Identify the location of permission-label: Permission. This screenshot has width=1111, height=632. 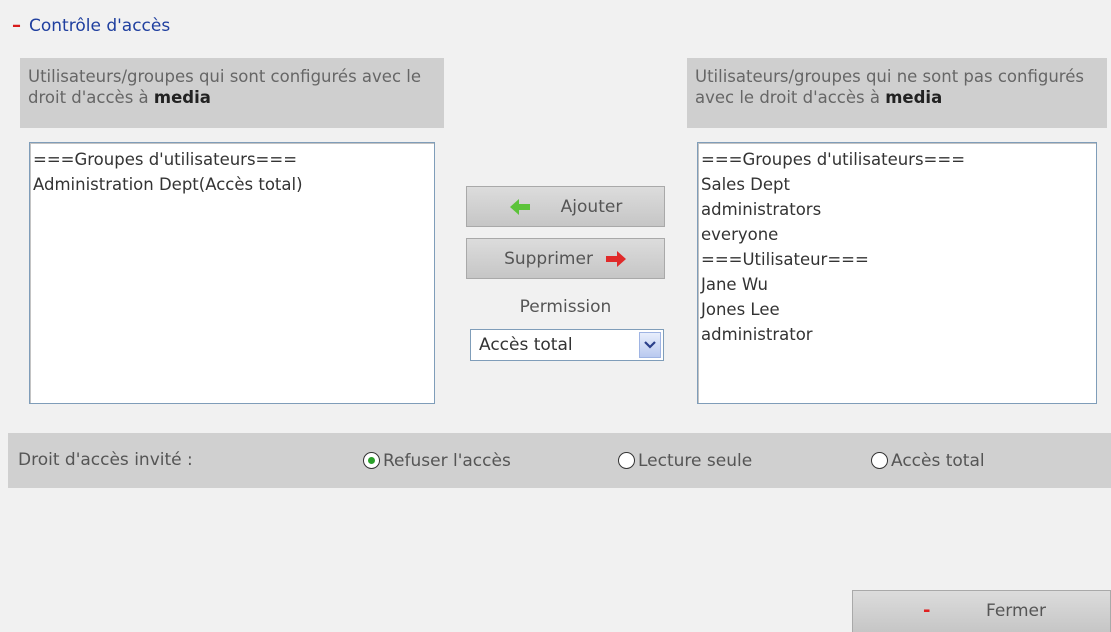
(565, 307).